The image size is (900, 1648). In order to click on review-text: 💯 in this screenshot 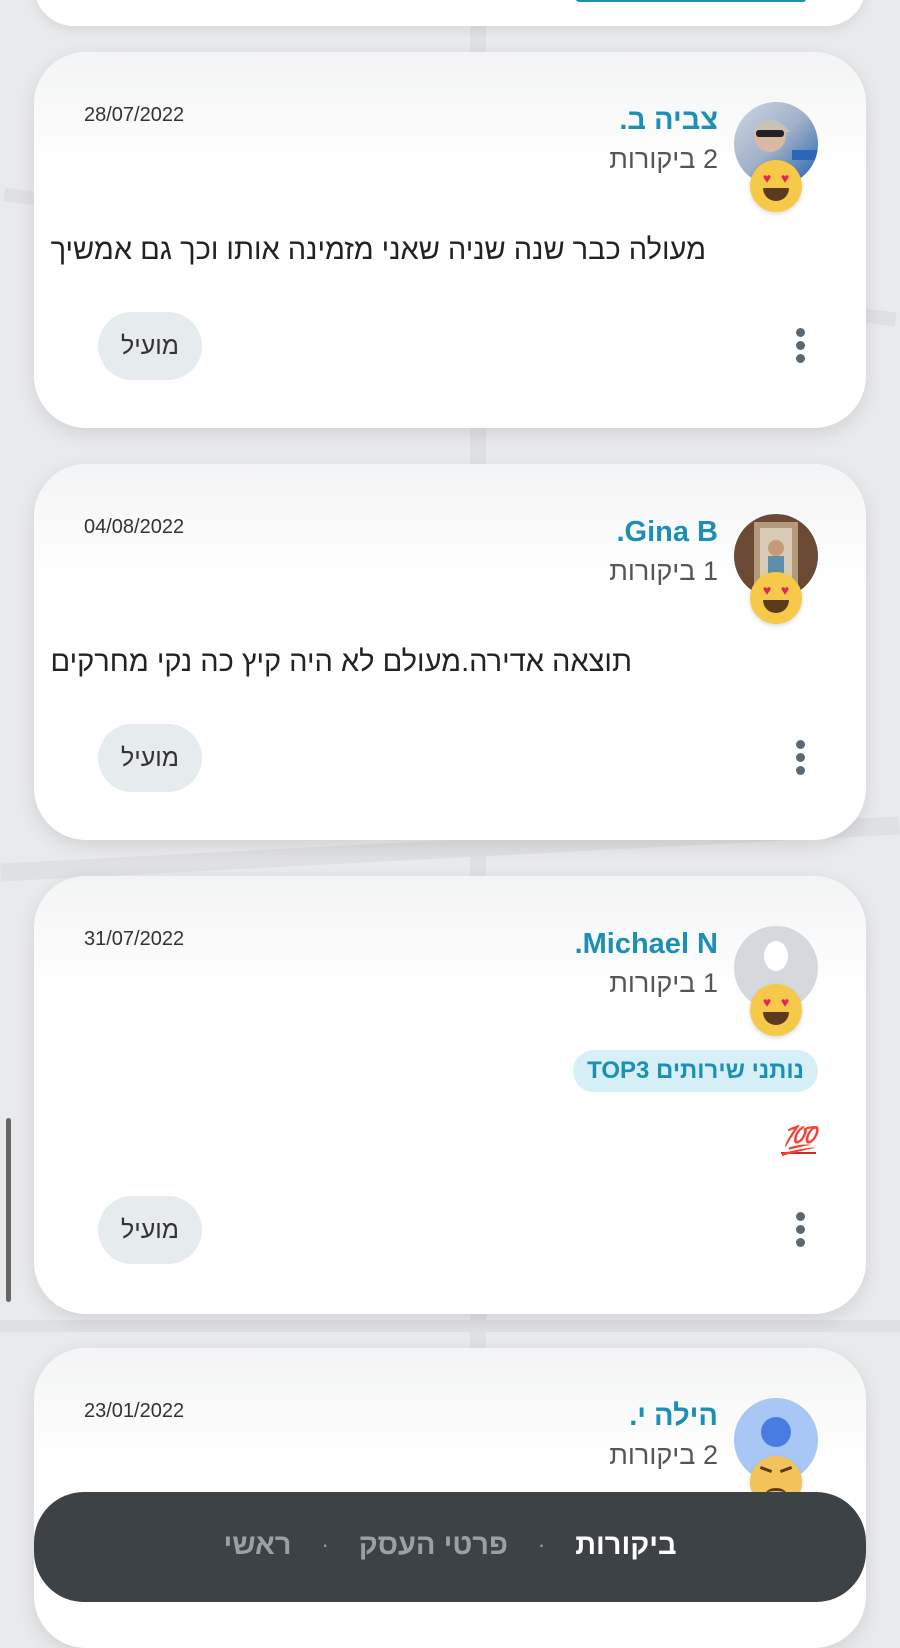, I will do `click(798, 1140)`.